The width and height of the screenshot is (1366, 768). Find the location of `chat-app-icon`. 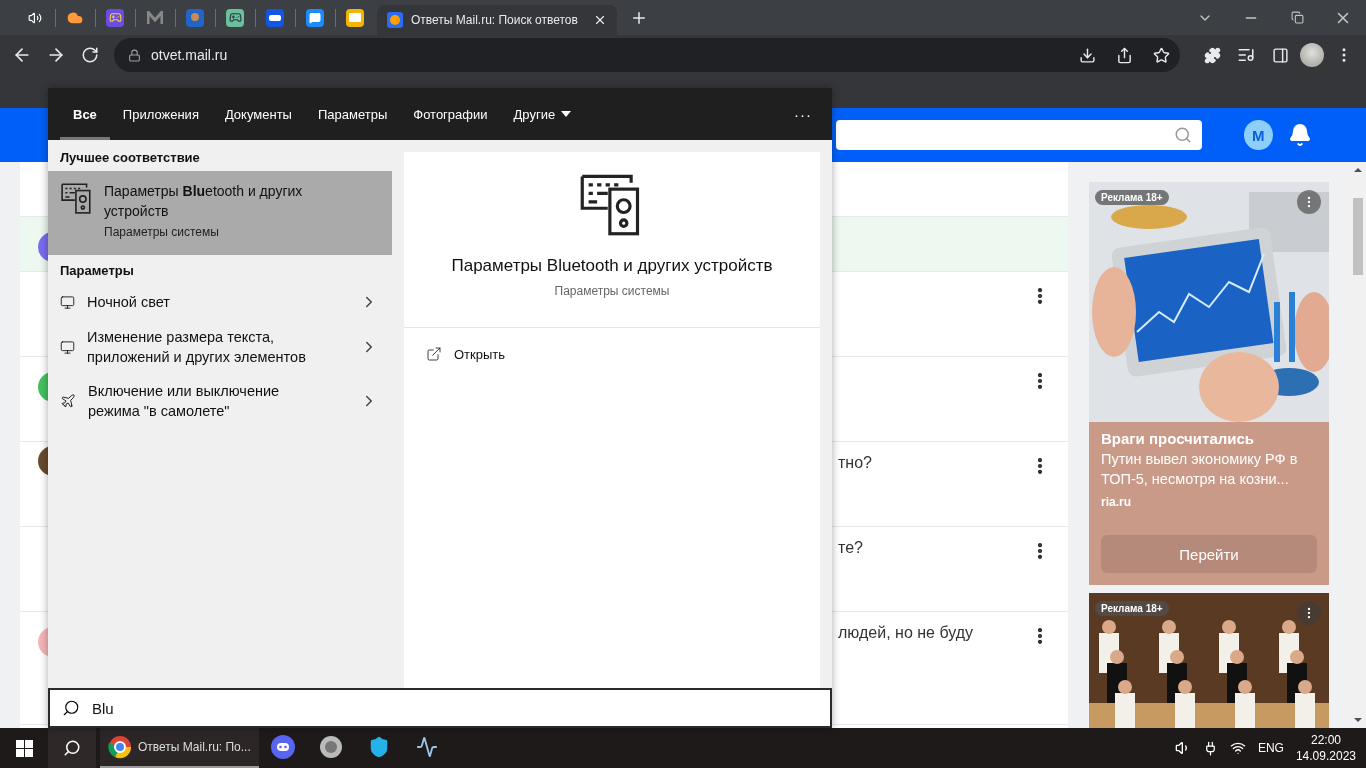

chat-app-icon is located at coordinates (282, 747).